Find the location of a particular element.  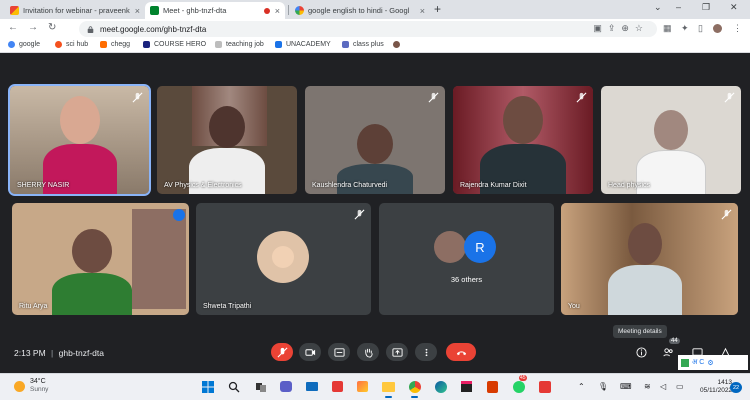

present-screen-button is located at coordinates (397, 352).